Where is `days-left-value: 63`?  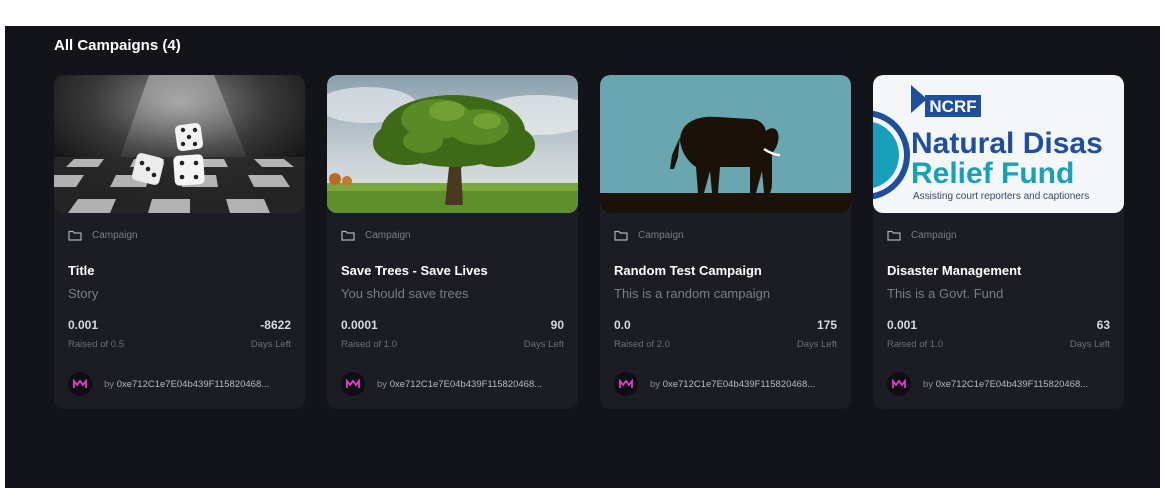 days-left-value: 63 is located at coordinates (1103, 325).